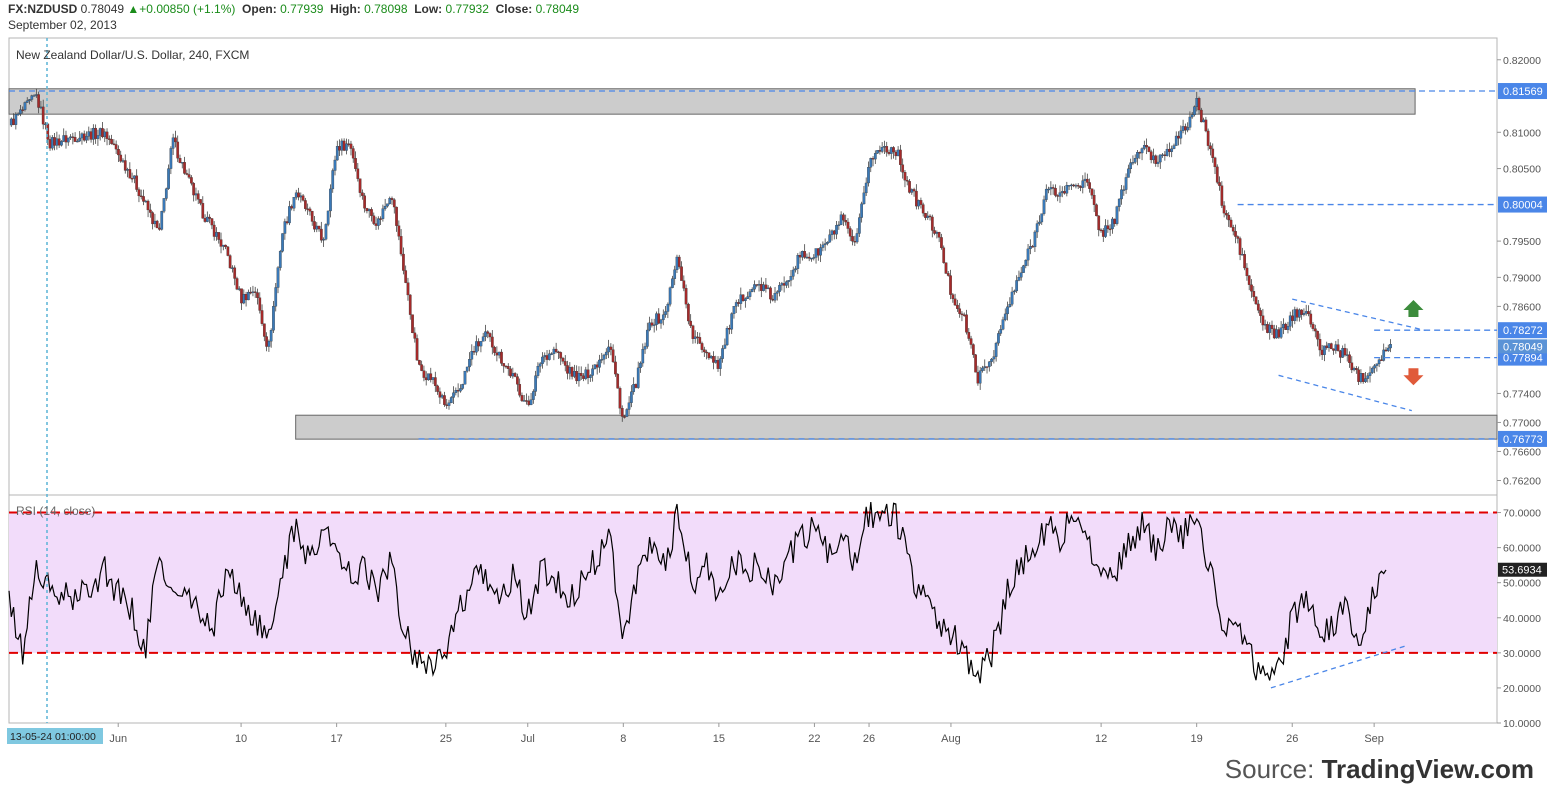 The image size is (1548, 795). I want to click on rsi-last-text: 53.6934, so click(1522, 571).